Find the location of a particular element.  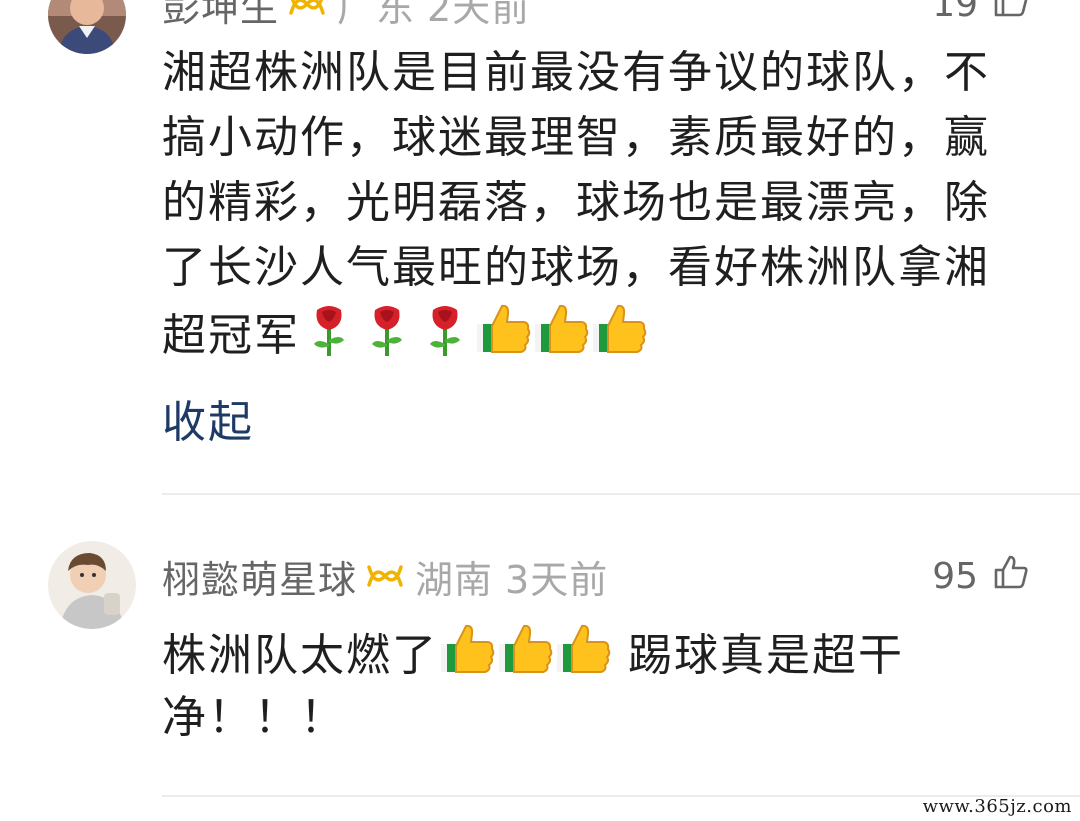

comment-text-line: 超冠军 is located at coordinates (602, 332).